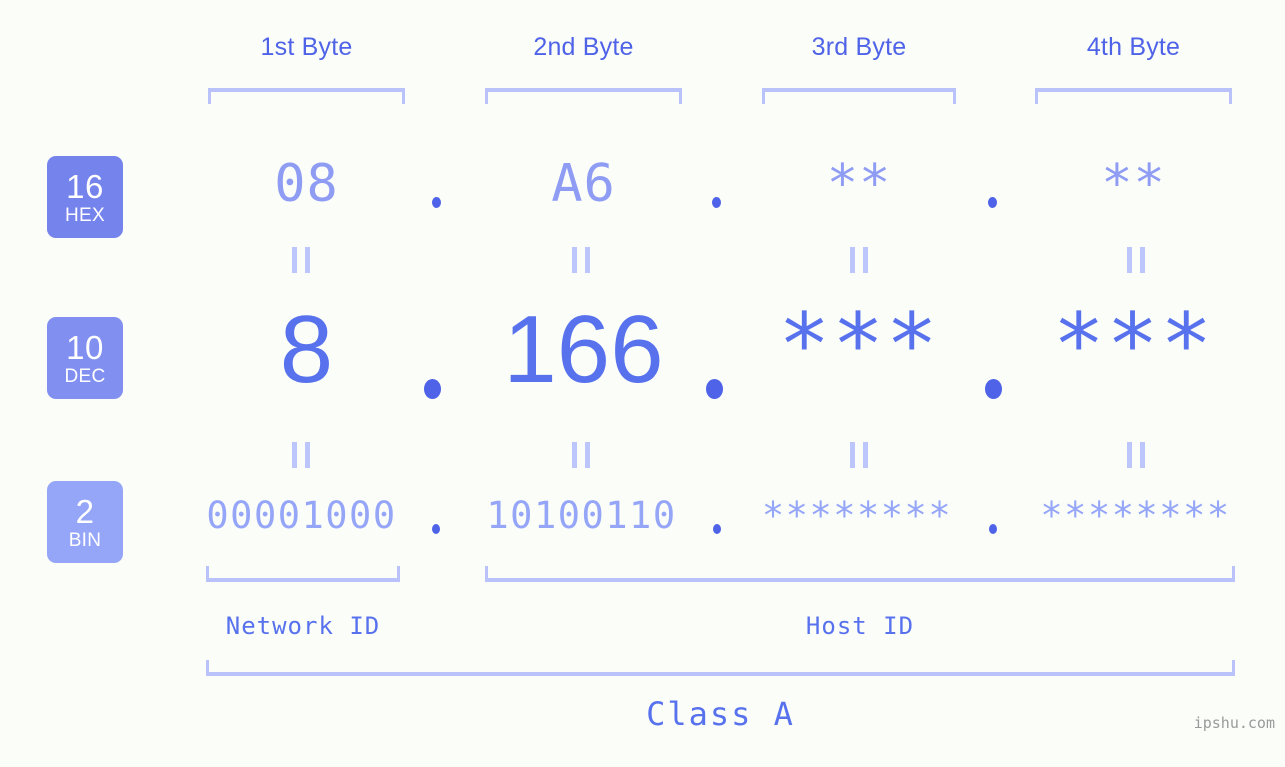 This screenshot has height=767, width=1285. I want to click on base-badge-bin-name: BIN, so click(85, 540).